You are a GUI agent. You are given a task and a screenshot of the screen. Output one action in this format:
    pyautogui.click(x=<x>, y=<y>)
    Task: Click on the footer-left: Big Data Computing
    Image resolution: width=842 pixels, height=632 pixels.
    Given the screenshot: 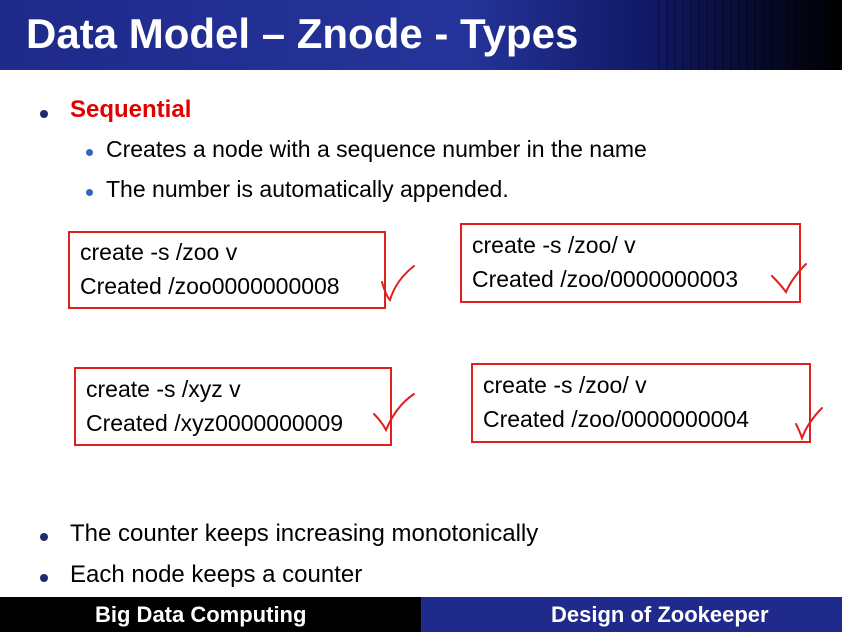 What is the action you would take?
    pyautogui.click(x=210, y=614)
    